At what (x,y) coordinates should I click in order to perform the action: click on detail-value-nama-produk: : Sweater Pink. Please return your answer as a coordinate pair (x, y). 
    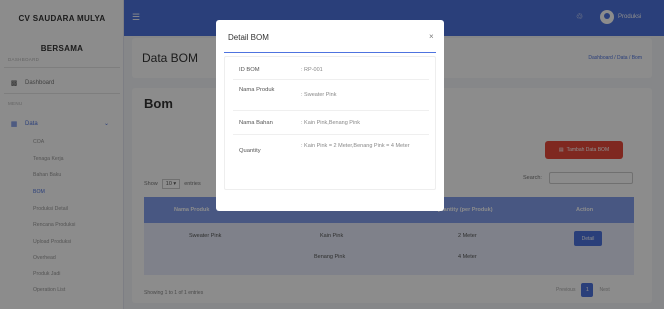
    Looking at the image, I should click on (319, 95).